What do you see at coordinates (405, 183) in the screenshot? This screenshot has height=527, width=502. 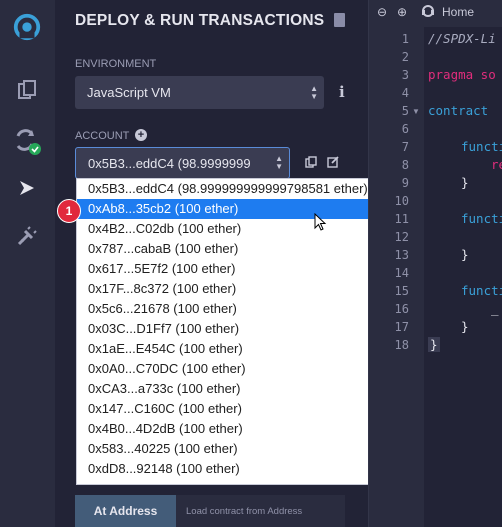 I see `line-number: 9` at bounding box center [405, 183].